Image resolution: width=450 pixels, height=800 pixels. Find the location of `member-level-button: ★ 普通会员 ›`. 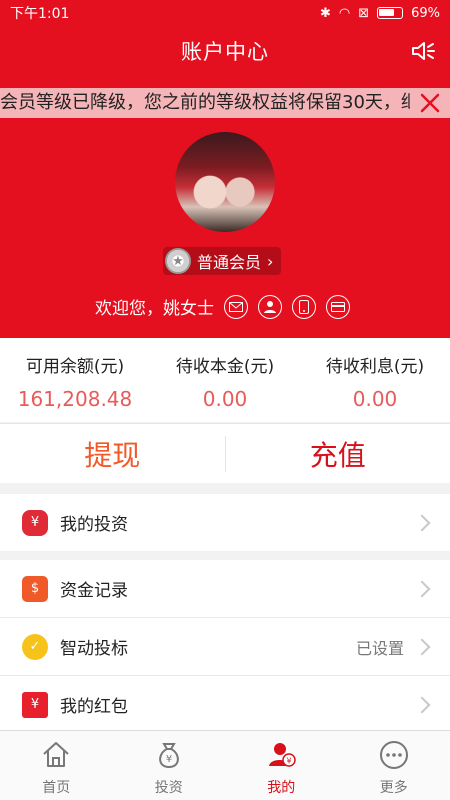

member-level-button: ★ 普通会员 › is located at coordinates (222, 261).